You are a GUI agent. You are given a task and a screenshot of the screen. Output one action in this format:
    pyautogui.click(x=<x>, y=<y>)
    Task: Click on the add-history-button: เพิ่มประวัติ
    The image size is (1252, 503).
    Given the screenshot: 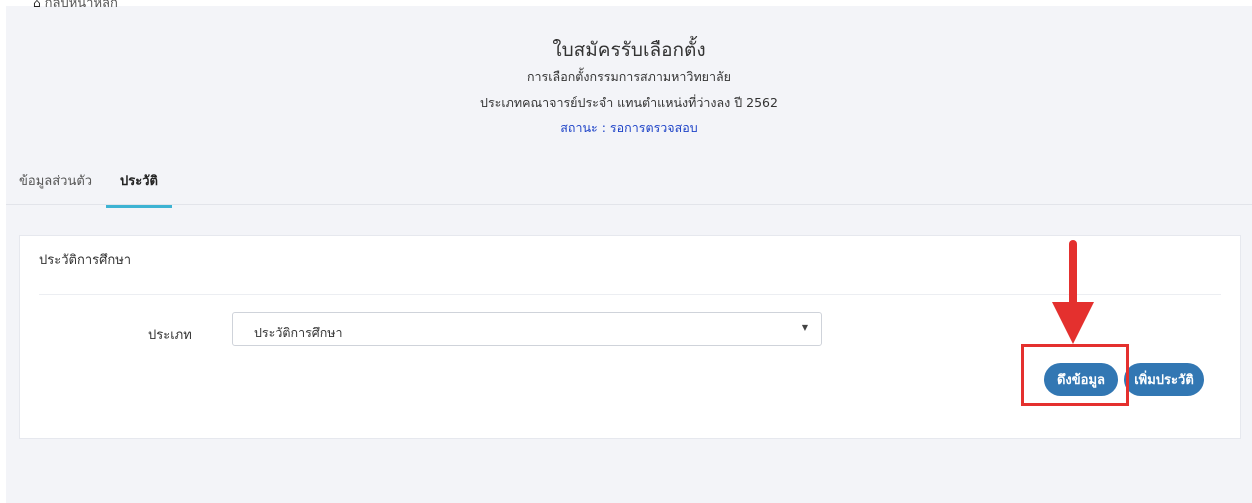 What is the action you would take?
    pyautogui.click(x=1164, y=379)
    